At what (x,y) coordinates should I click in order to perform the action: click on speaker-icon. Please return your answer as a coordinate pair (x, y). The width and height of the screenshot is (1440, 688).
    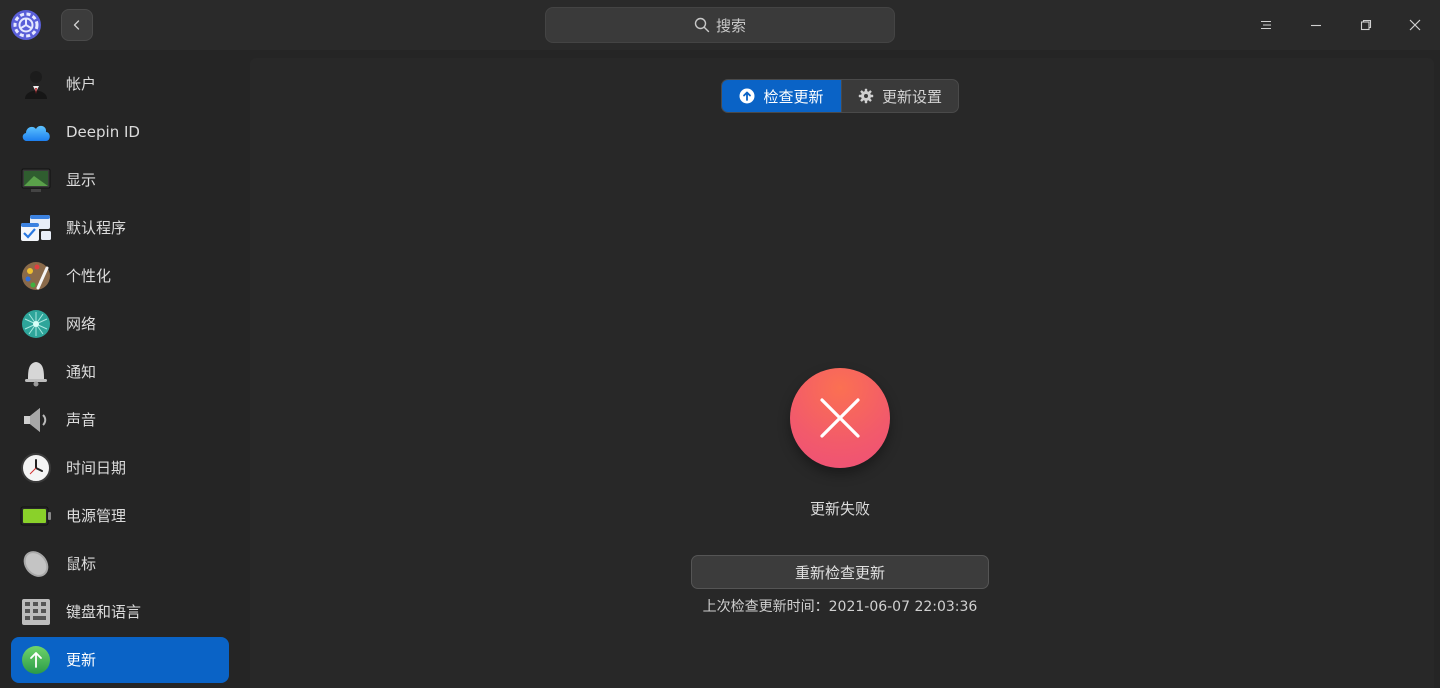
    Looking at the image, I should click on (35, 420).